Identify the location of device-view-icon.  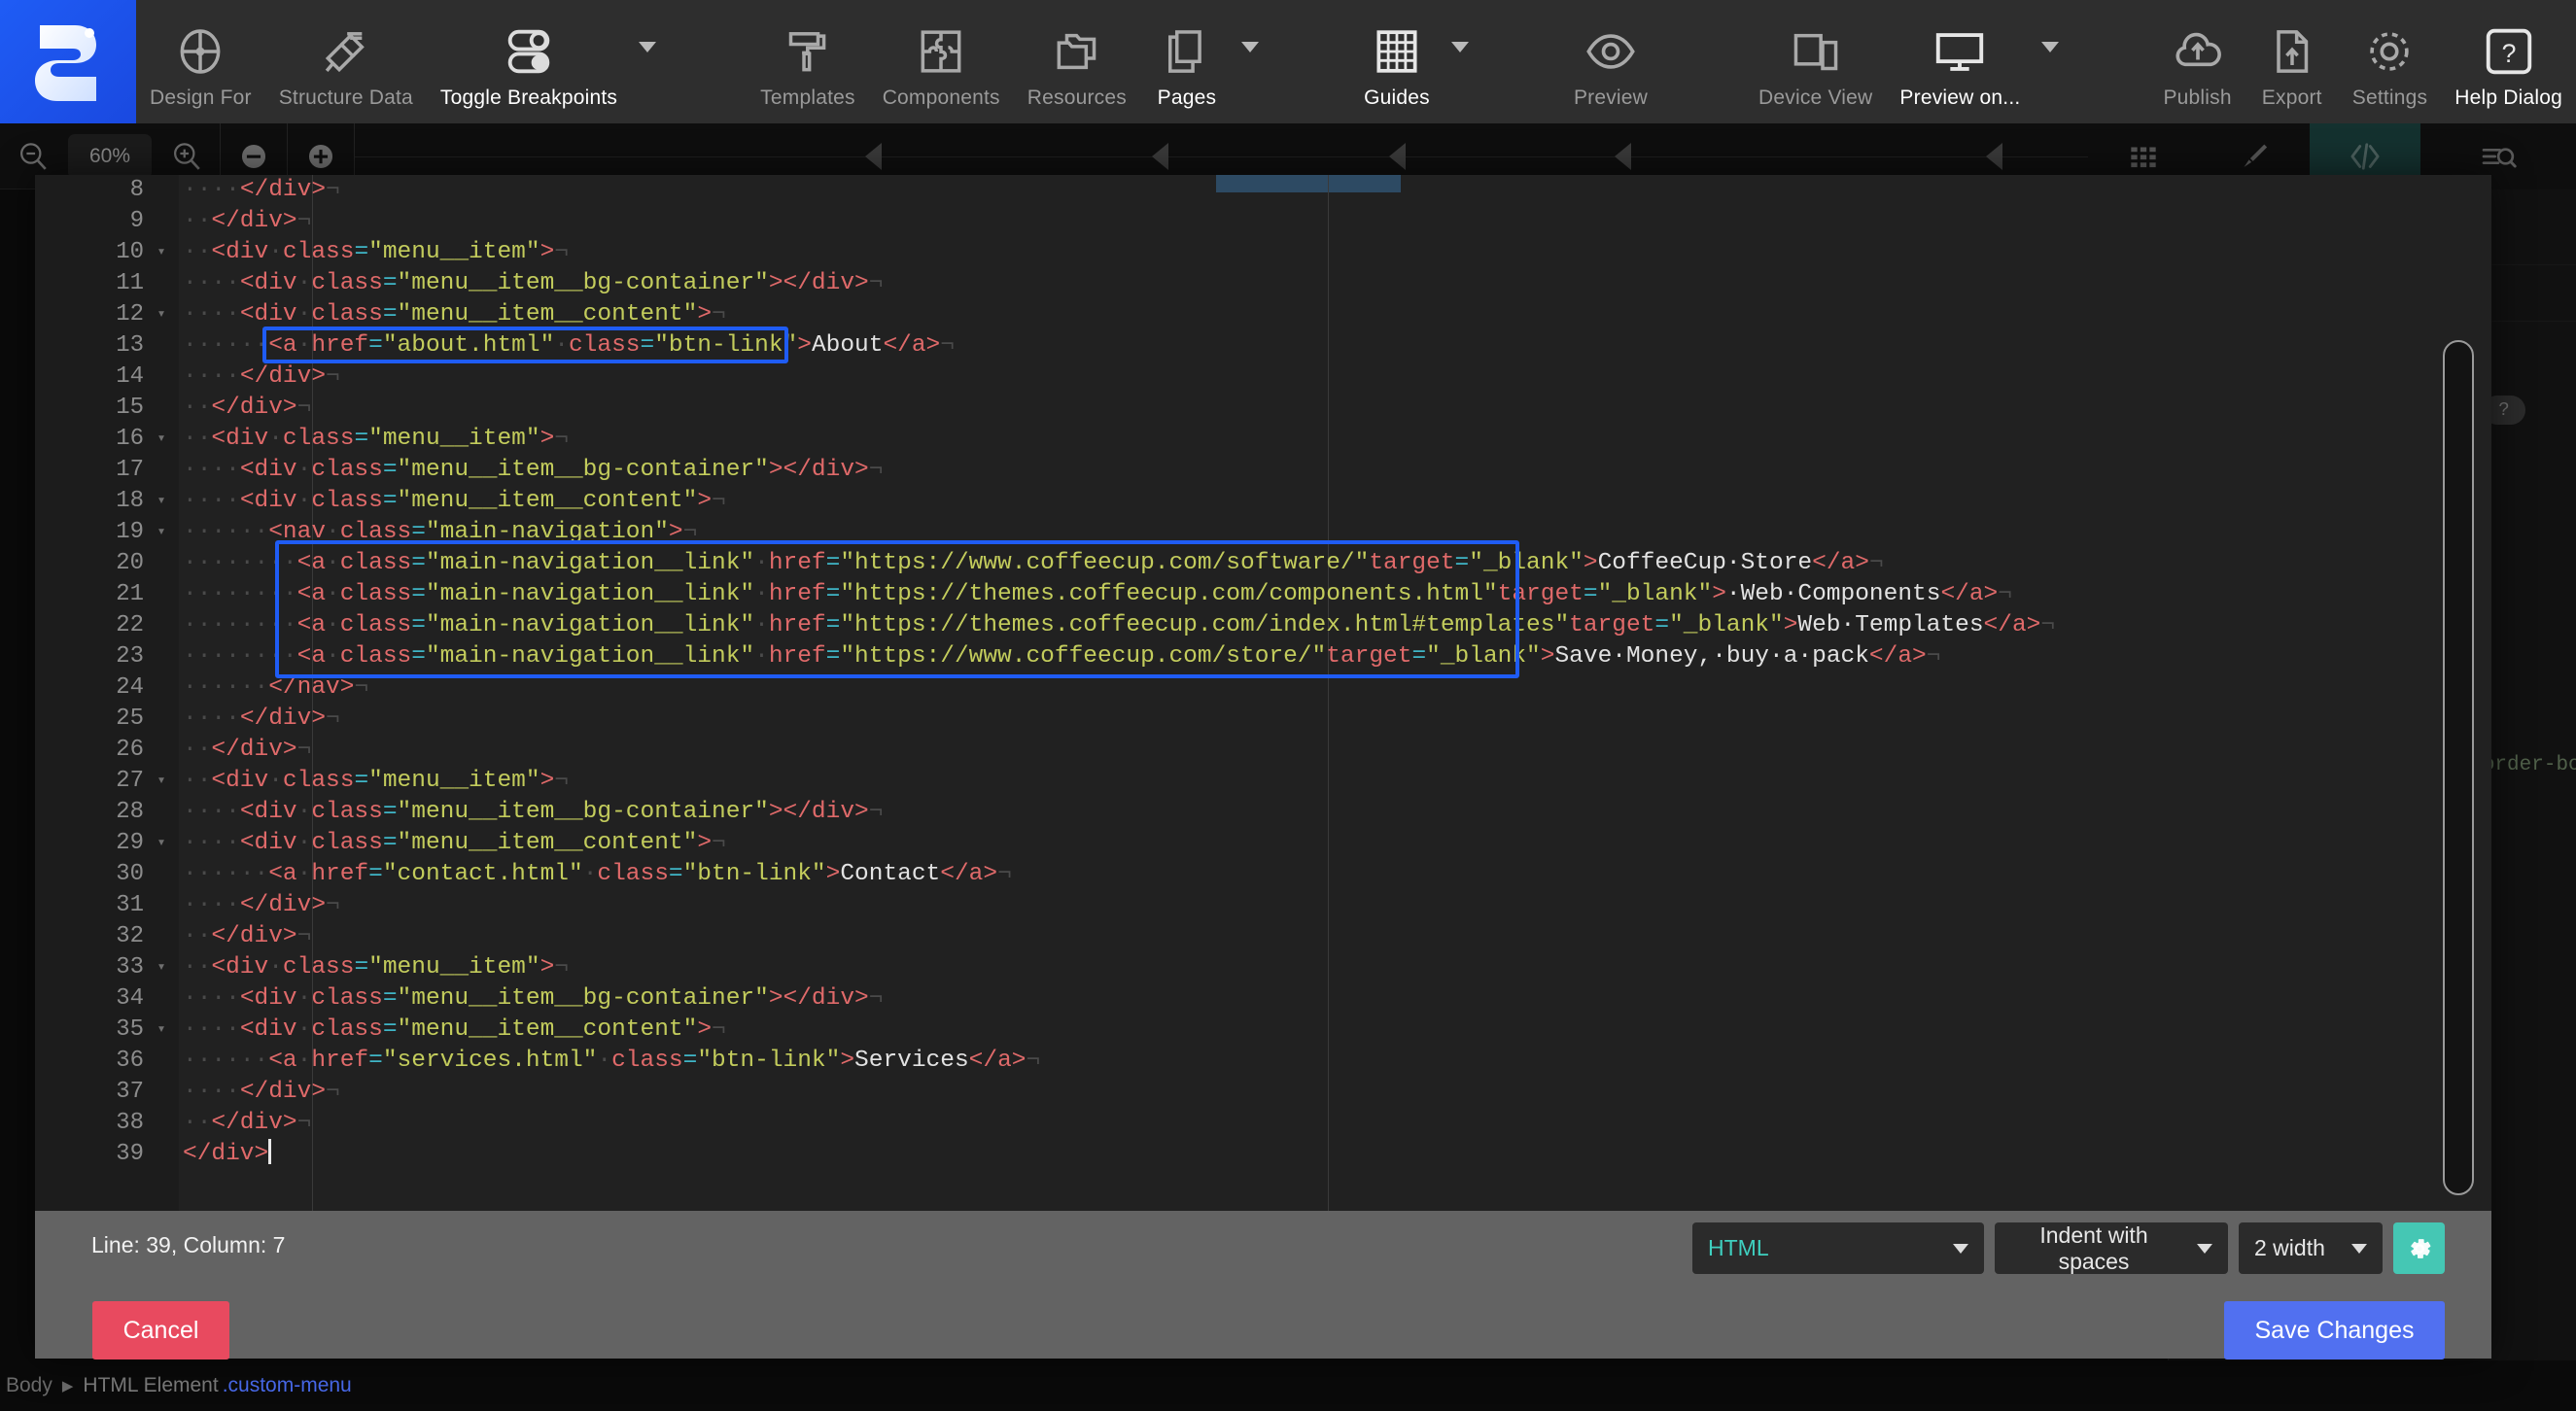
(1816, 51).